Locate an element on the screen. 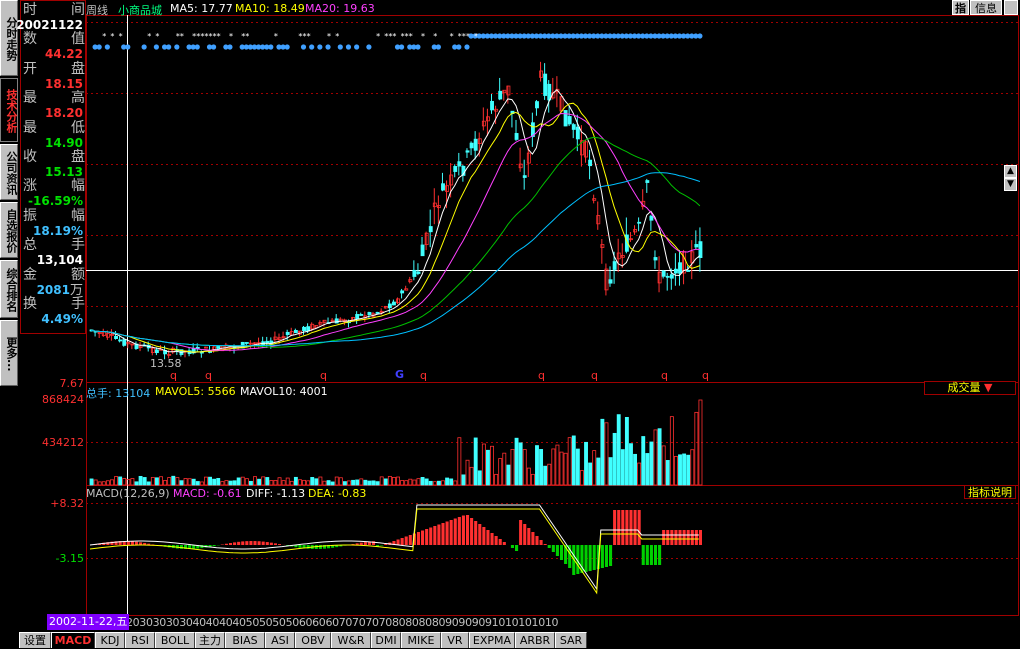  tab-arbr: ARBR is located at coordinates (535, 640).